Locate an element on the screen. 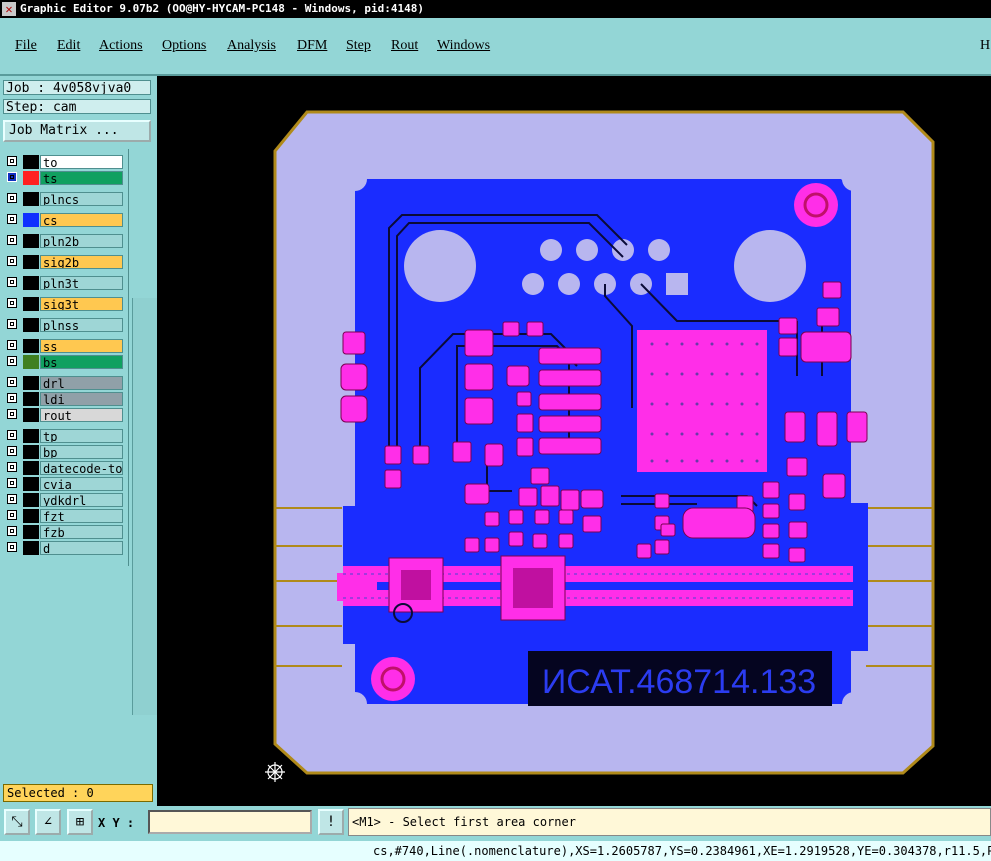 Image resolution: width=991 pixels, height=861 pixels. layer-row-fzt: fzt is located at coordinates (64, 516).